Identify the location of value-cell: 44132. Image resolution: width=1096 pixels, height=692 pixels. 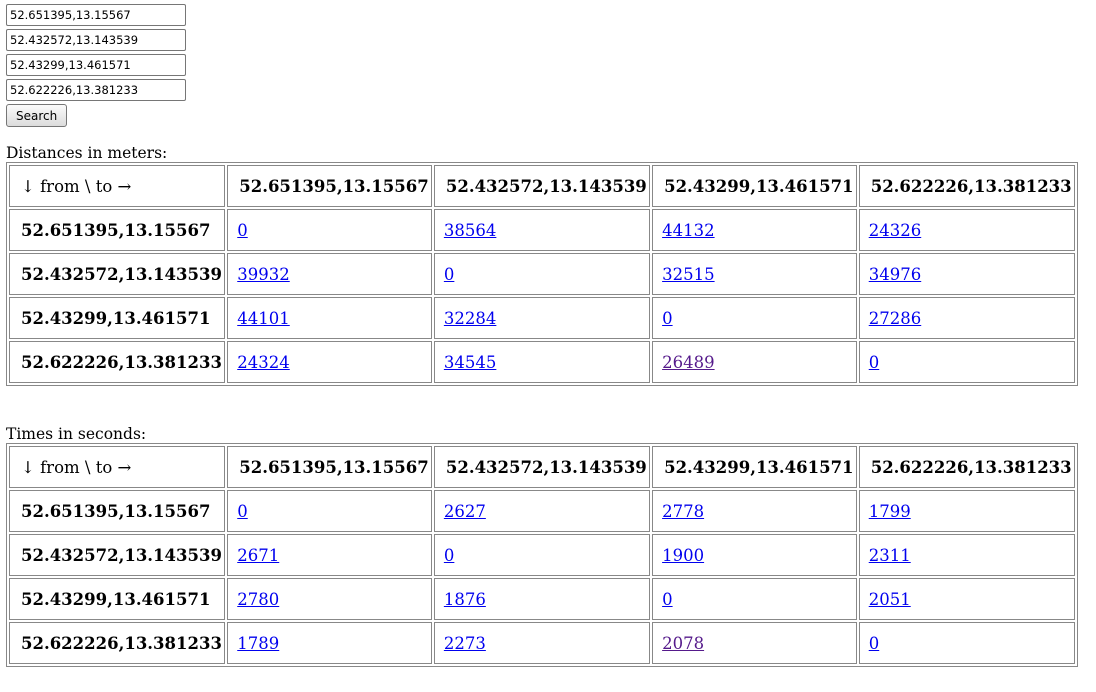
(754, 230).